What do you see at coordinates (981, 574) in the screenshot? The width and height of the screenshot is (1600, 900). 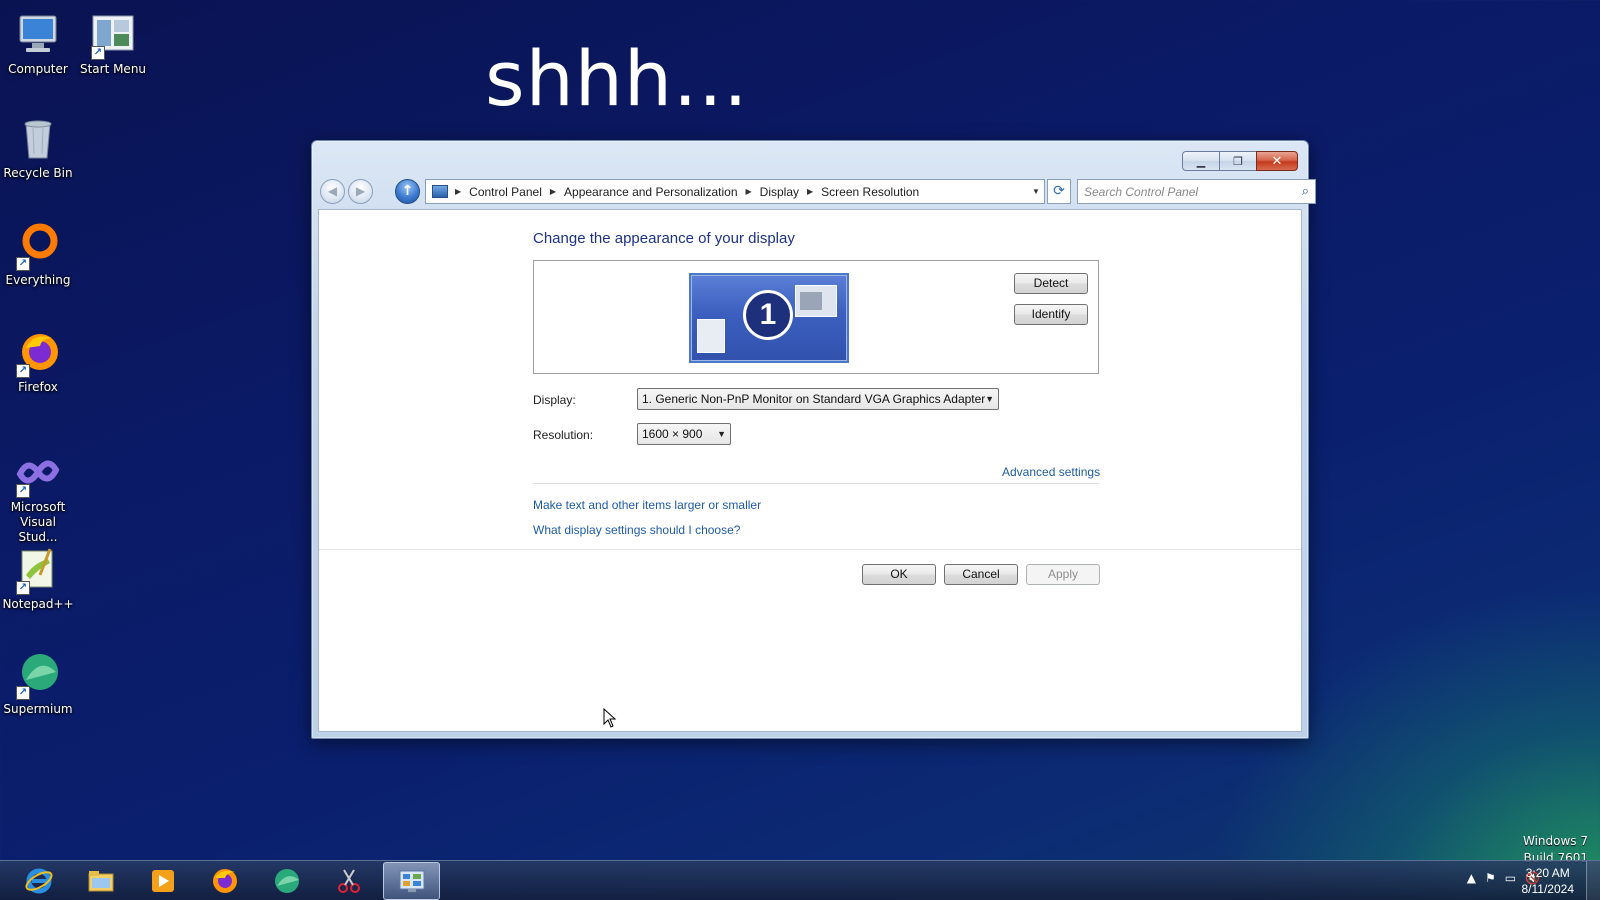 I see `cancel-button: Cancel` at bounding box center [981, 574].